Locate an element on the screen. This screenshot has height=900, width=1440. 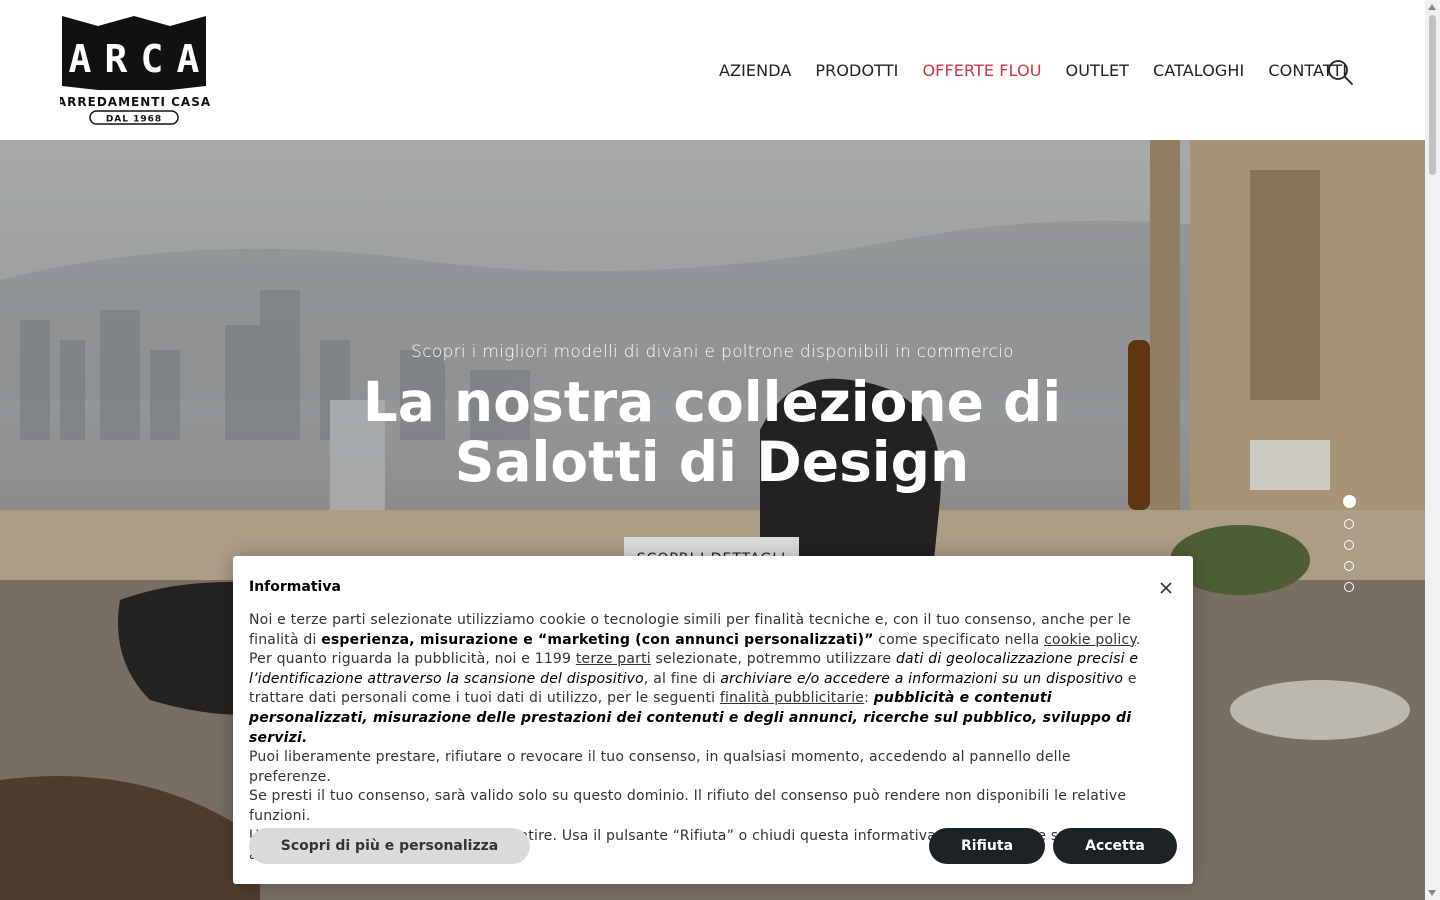
arca-logo: A R C A ARREDAMENTI CASA DAL 1968 is located at coordinates (135, 70).